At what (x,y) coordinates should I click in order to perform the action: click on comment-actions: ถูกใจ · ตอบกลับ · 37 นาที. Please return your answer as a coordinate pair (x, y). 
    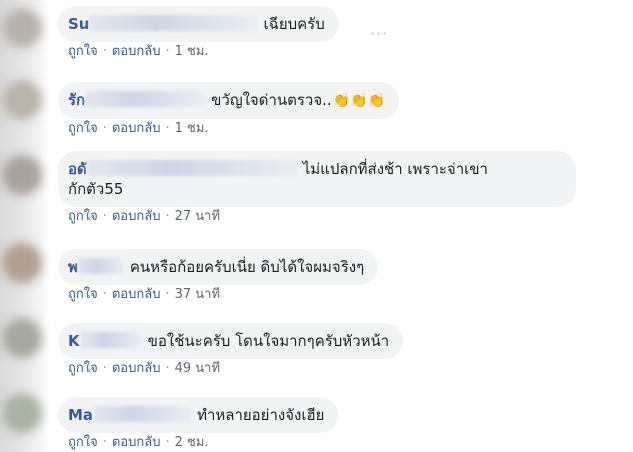
    Looking at the image, I should click on (144, 294).